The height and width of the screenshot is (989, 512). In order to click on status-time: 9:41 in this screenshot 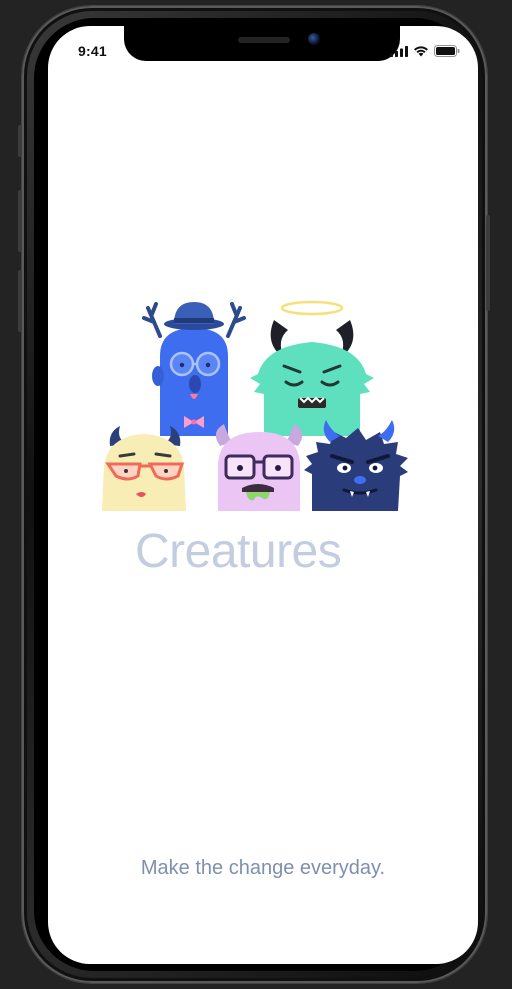, I will do `click(92, 51)`.